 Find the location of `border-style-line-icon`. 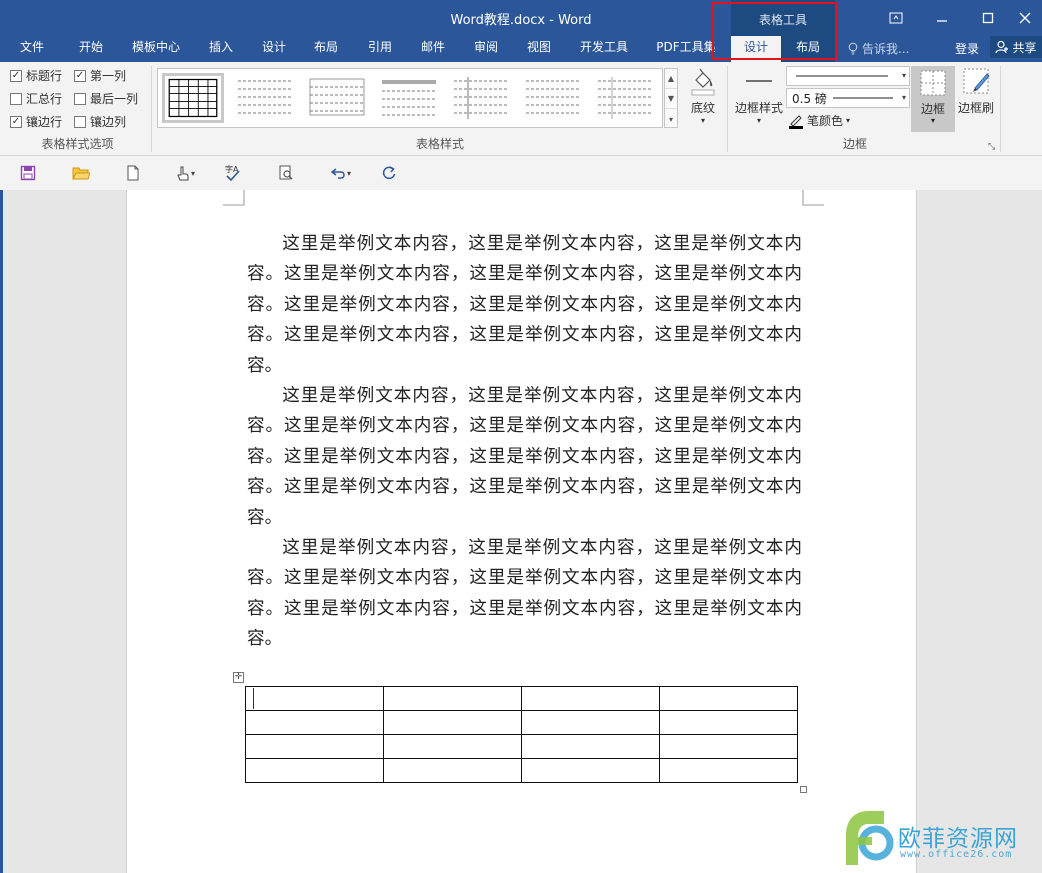

border-style-line-icon is located at coordinates (759, 81).